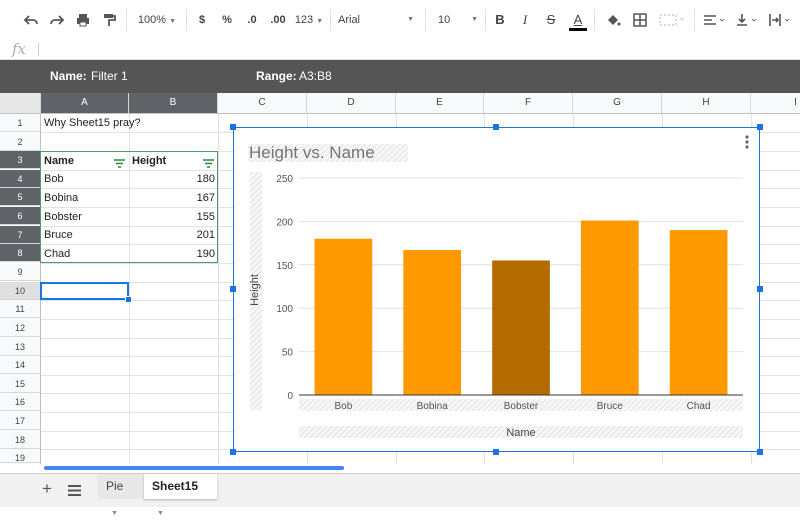 The height and width of the screenshot is (526, 800). Describe the element at coordinates (180, 495) in the screenshot. I see `sheet-tab-sheet15: Sheet15 ▼` at that location.